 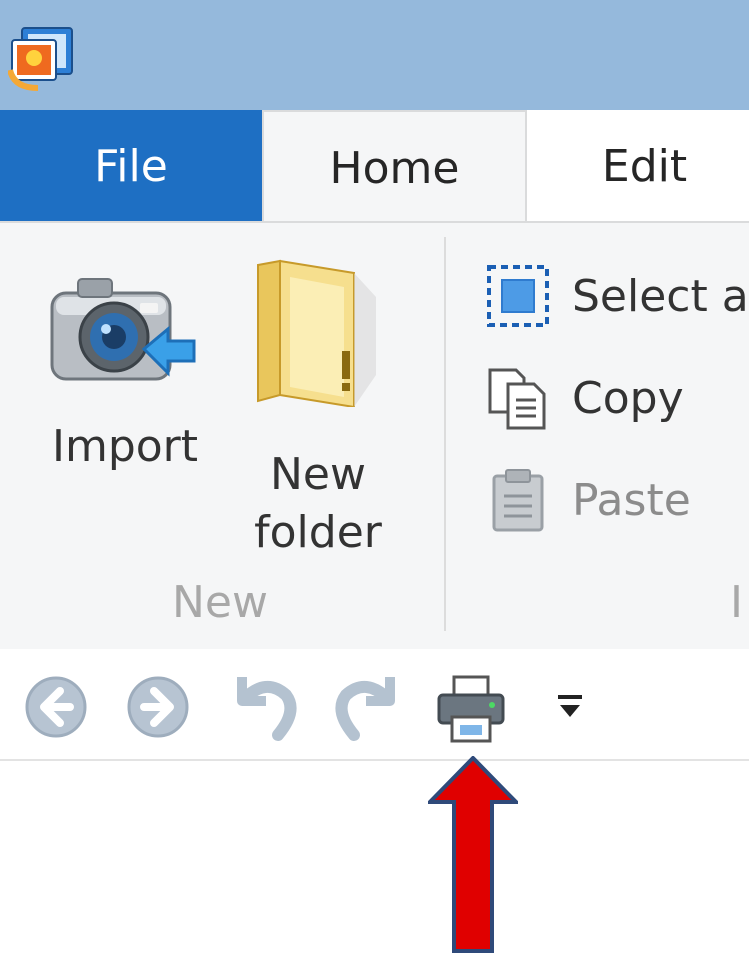 I want to click on annotation-arrow-icon, so click(x=473, y=854).